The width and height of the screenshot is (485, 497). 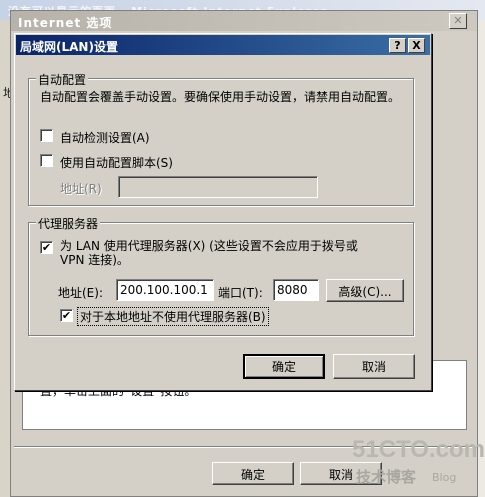 I want to click on bypass-local-label: 对于本地地址不使用代理服务器(B), so click(x=173, y=316).